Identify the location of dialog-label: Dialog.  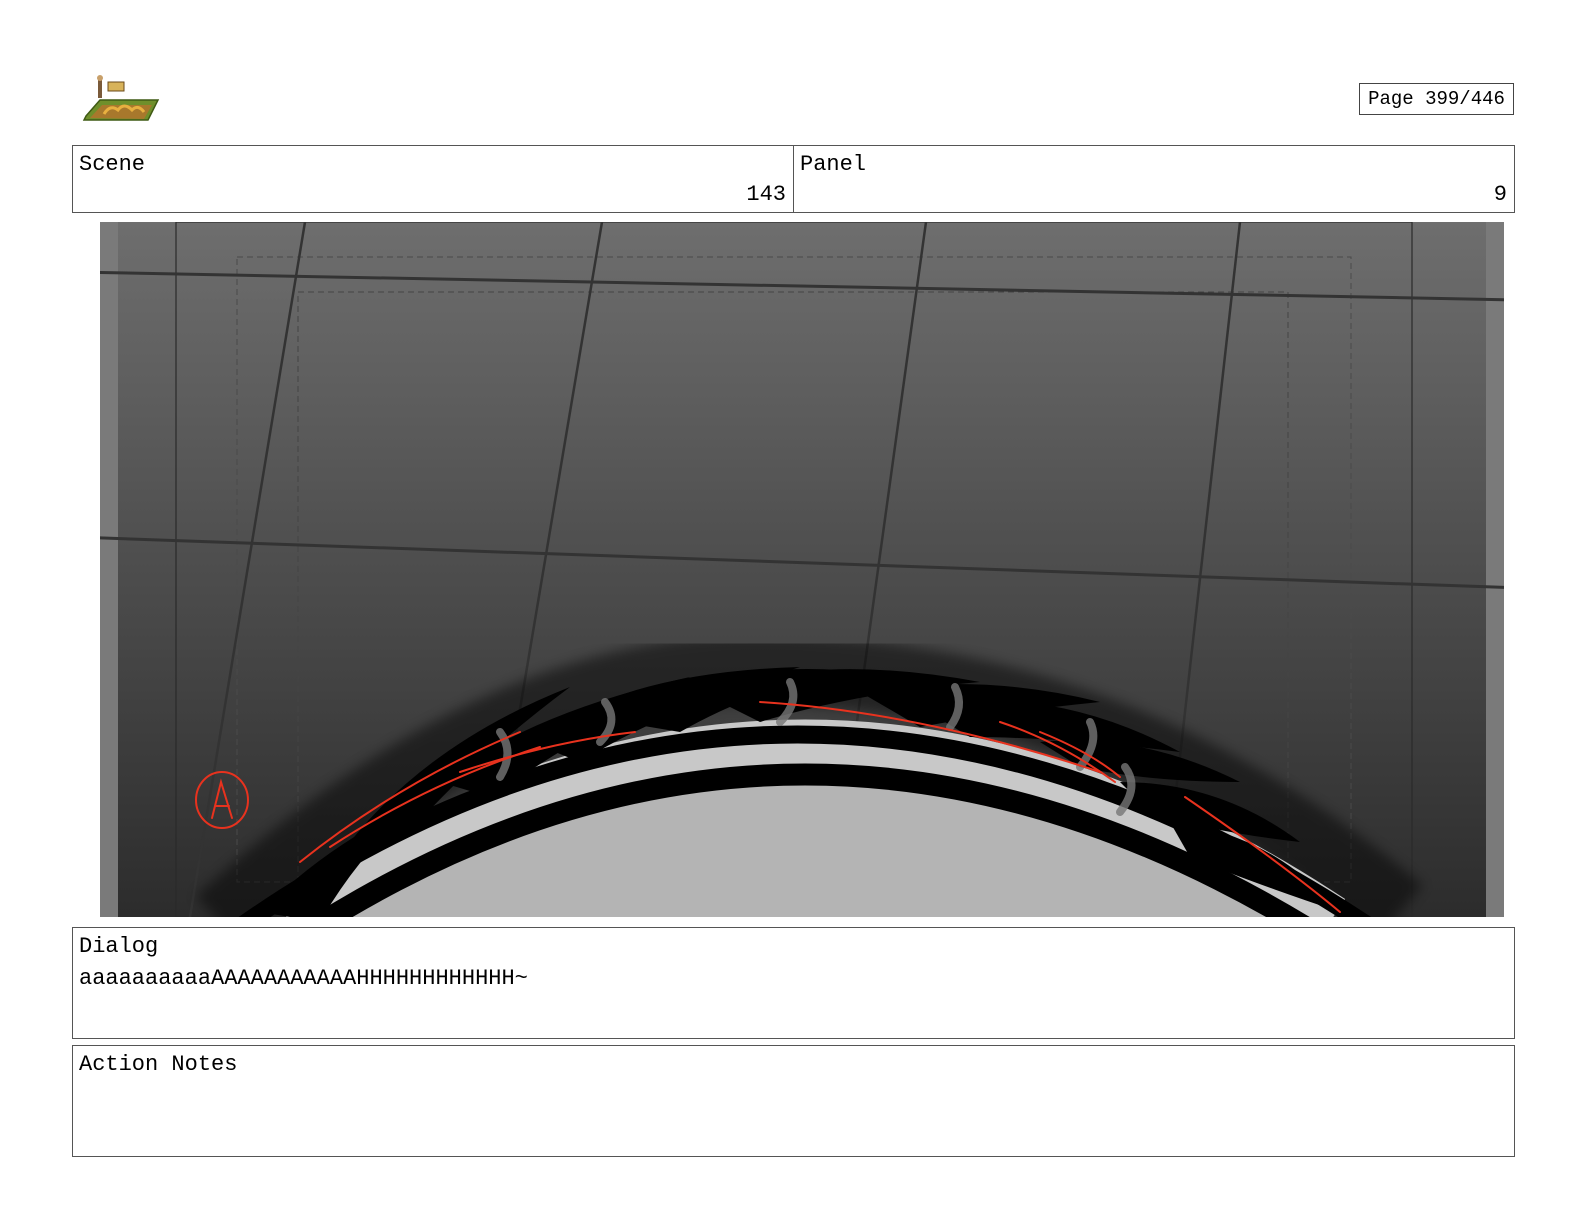
(119, 946).